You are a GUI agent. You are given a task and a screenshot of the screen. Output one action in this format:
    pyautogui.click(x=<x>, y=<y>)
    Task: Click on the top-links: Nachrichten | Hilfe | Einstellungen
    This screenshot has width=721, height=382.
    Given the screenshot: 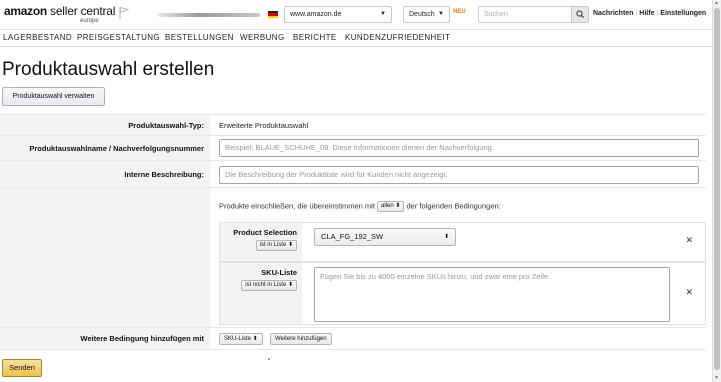 What is the action you would take?
    pyautogui.click(x=650, y=13)
    